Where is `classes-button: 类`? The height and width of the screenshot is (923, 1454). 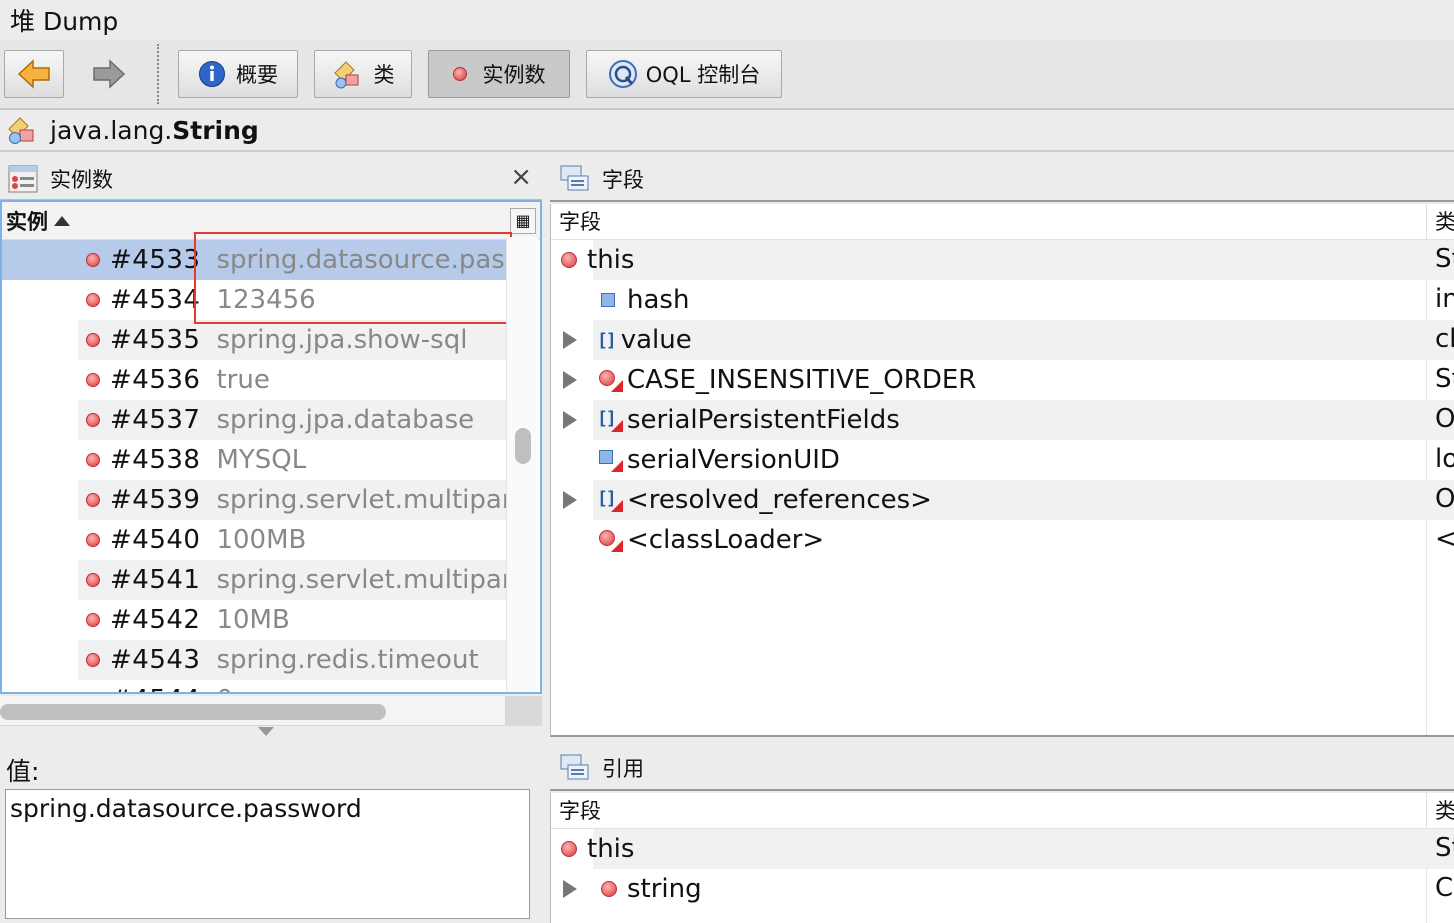
classes-button: 类 is located at coordinates (363, 74).